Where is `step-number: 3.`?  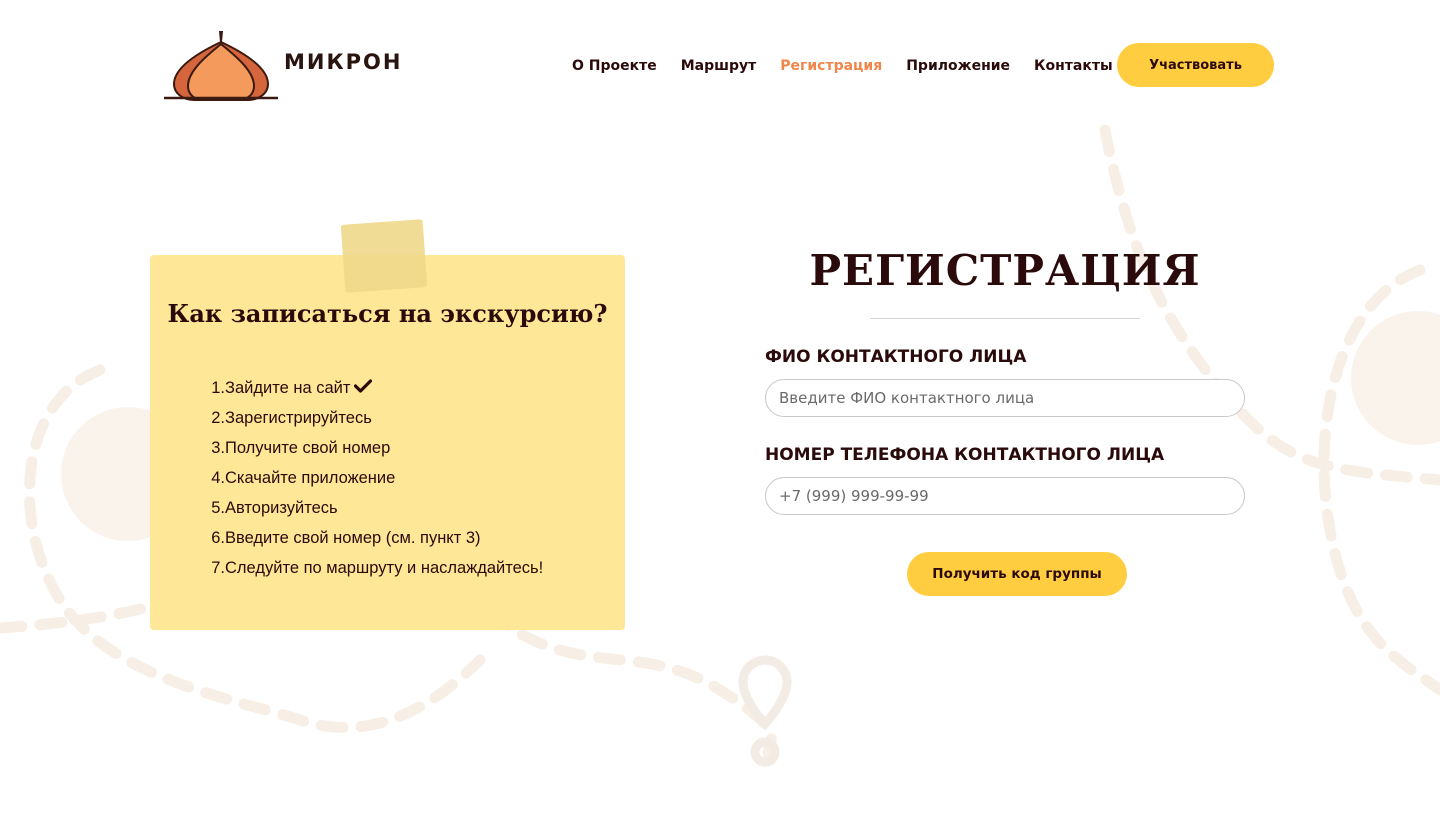 step-number: 3. is located at coordinates (218, 447).